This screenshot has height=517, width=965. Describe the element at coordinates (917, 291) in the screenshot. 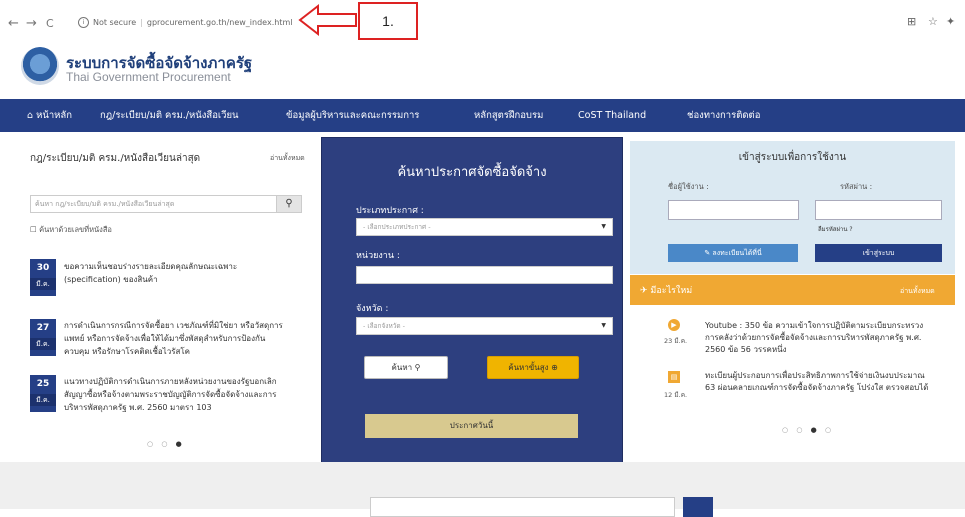

I see `whats-new-read-all-link: อ่านทั้งหมด` at that location.